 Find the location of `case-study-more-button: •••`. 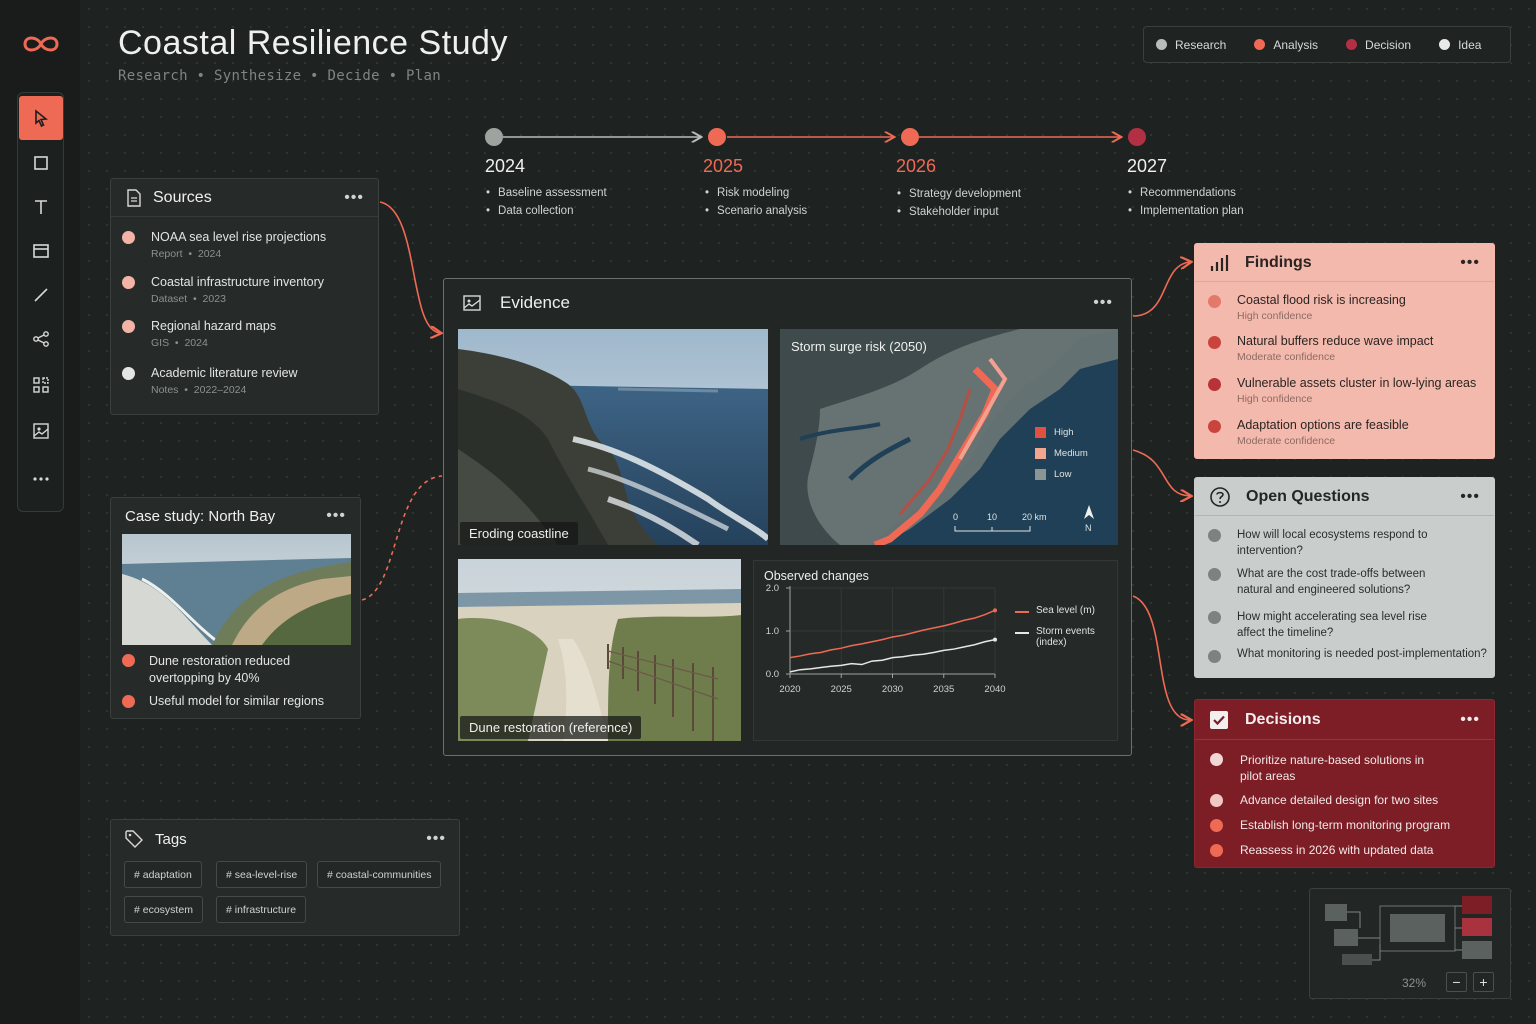

case-study-more-button: ••• is located at coordinates (336, 516).